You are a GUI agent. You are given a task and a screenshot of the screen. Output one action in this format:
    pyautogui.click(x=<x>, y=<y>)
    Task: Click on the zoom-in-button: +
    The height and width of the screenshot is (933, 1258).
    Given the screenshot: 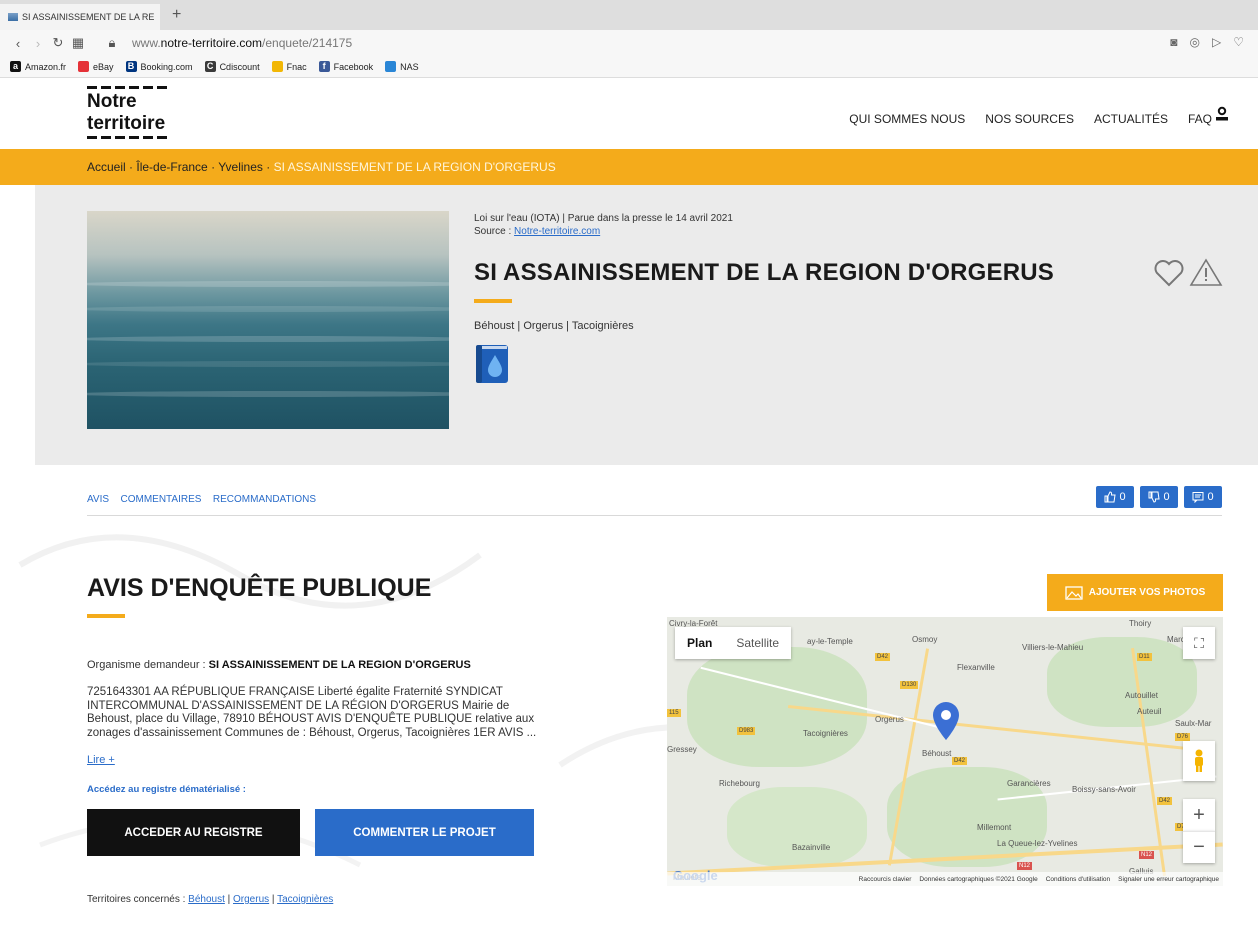 What is the action you would take?
    pyautogui.click(x=1199, y=815)
    